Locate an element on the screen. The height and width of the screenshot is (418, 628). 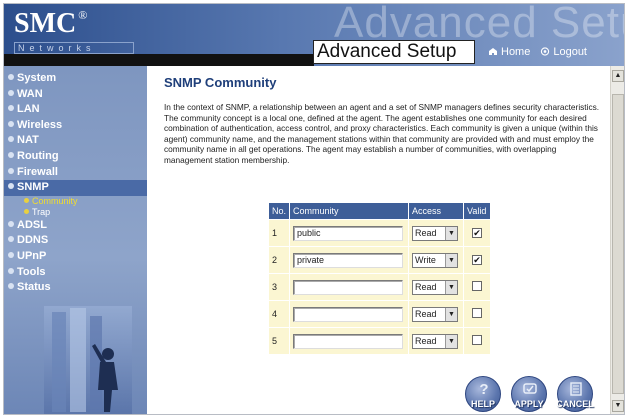
sidebar-item-status: Status is located at coordinates (75, 288).